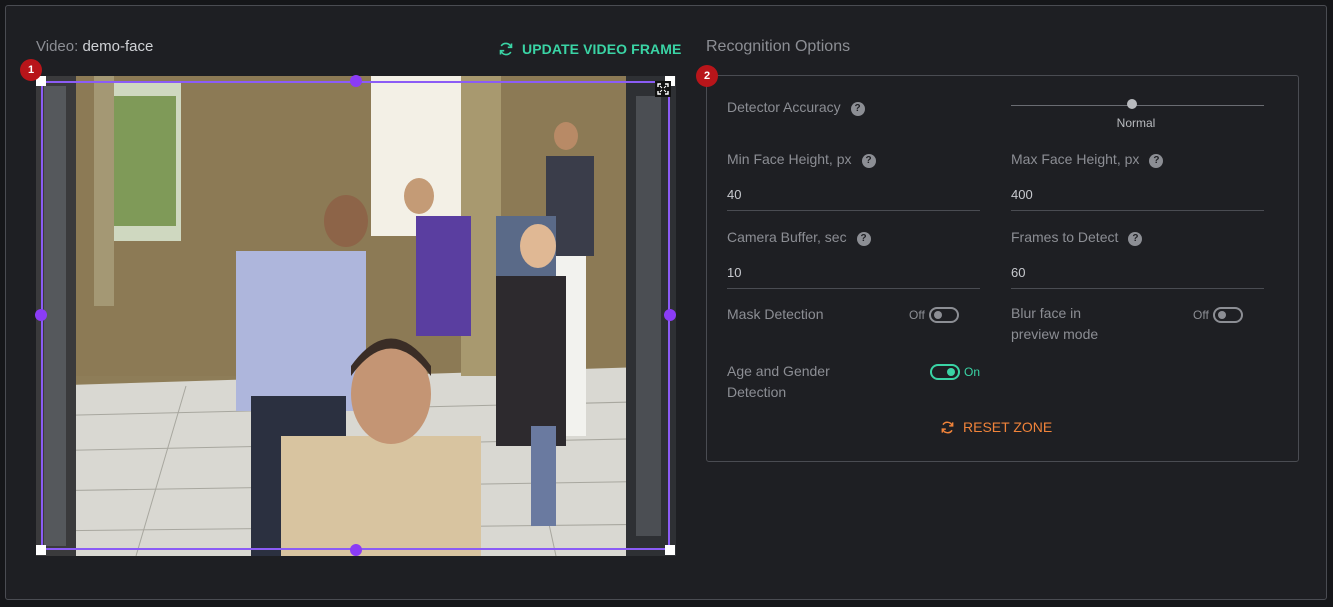  I want to click on max-face-height-input, so click(1137, 194).